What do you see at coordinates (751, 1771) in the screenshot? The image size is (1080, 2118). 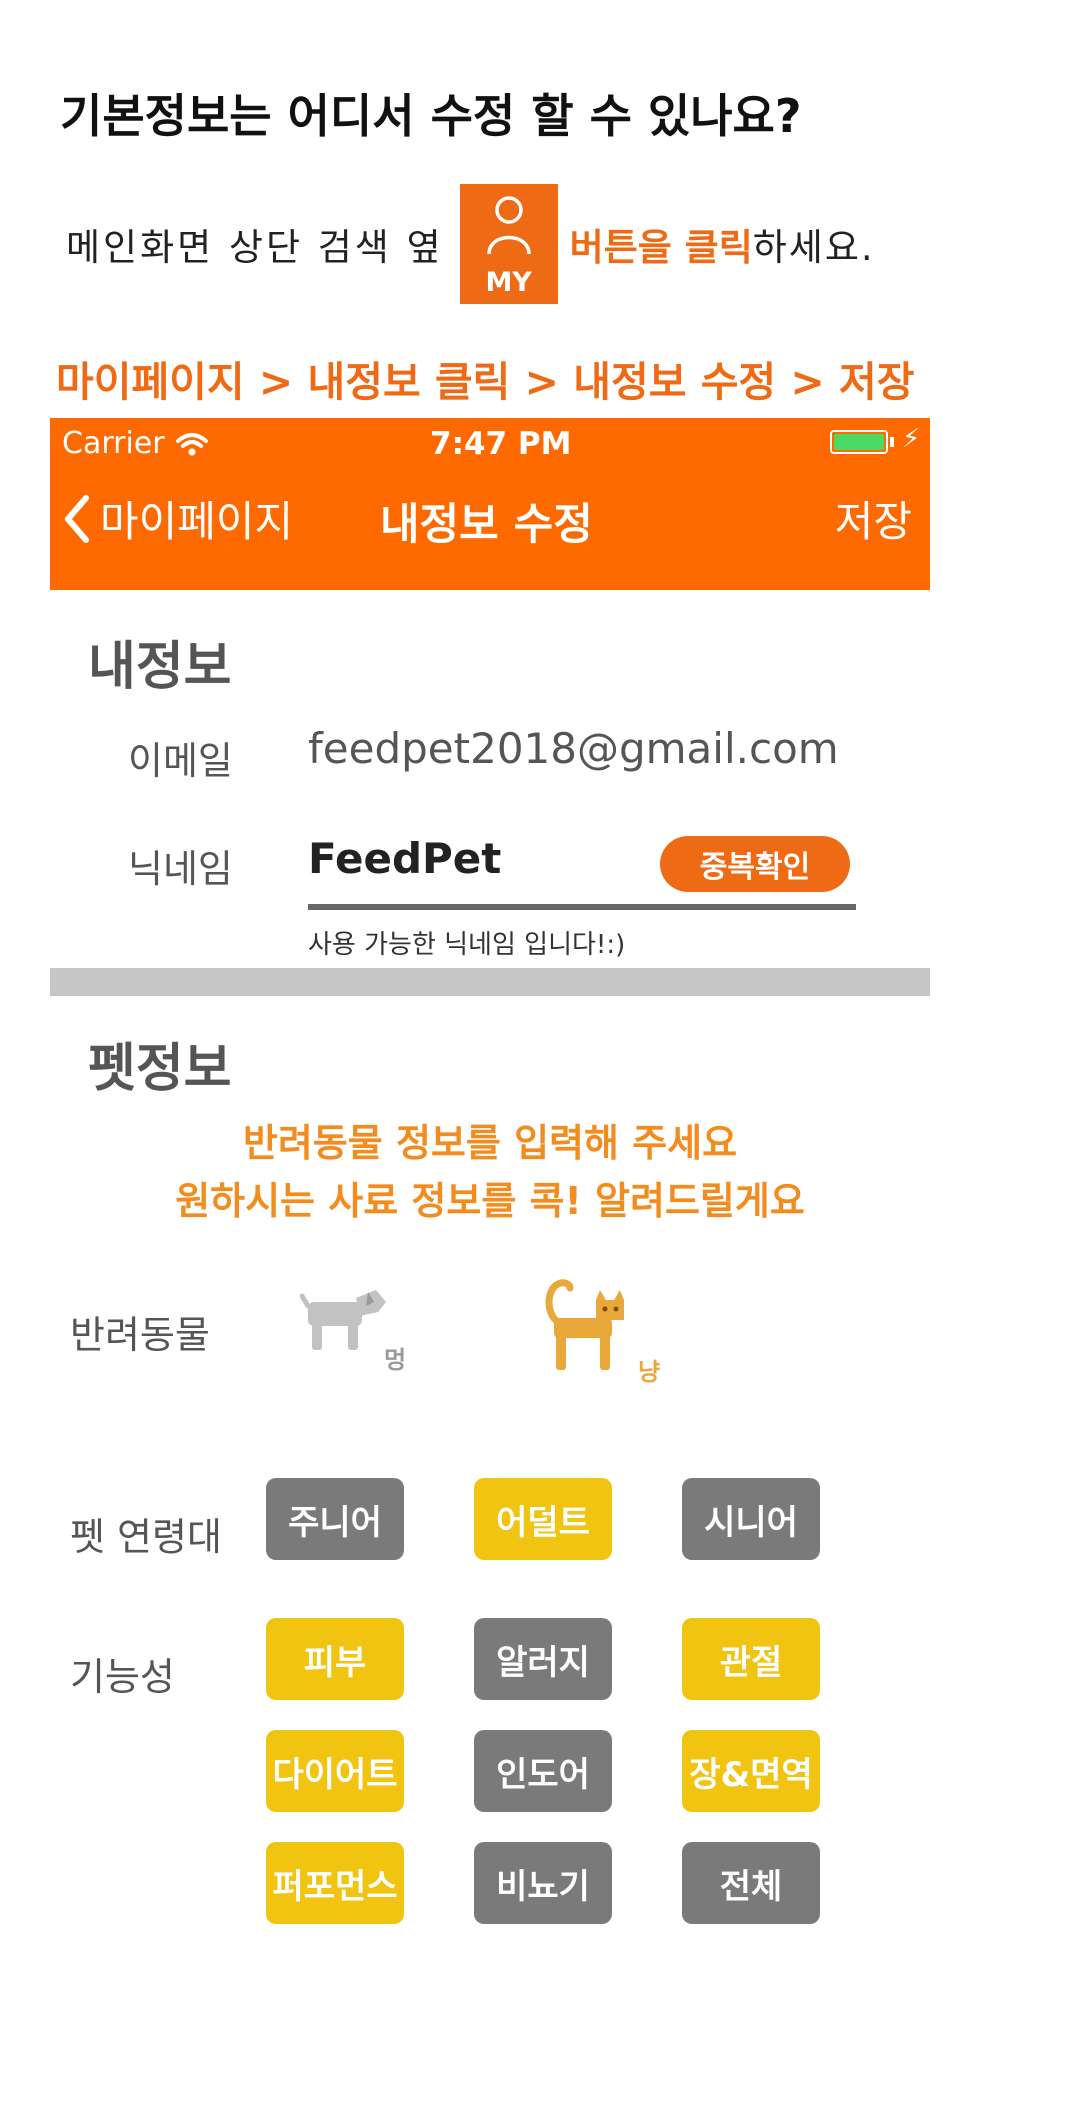 I see `function-option-gut-immunity: 장&면역` at bounding box center [751, 1771].